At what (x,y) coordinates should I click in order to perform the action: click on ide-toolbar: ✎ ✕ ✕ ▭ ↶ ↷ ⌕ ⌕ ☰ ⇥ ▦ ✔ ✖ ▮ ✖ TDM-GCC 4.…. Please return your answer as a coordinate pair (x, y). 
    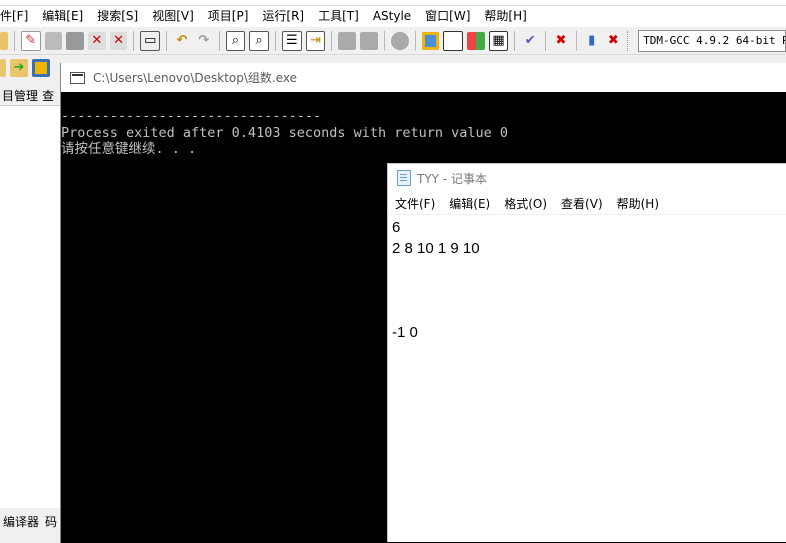
    Looking at the image, I should click on (393, 41).